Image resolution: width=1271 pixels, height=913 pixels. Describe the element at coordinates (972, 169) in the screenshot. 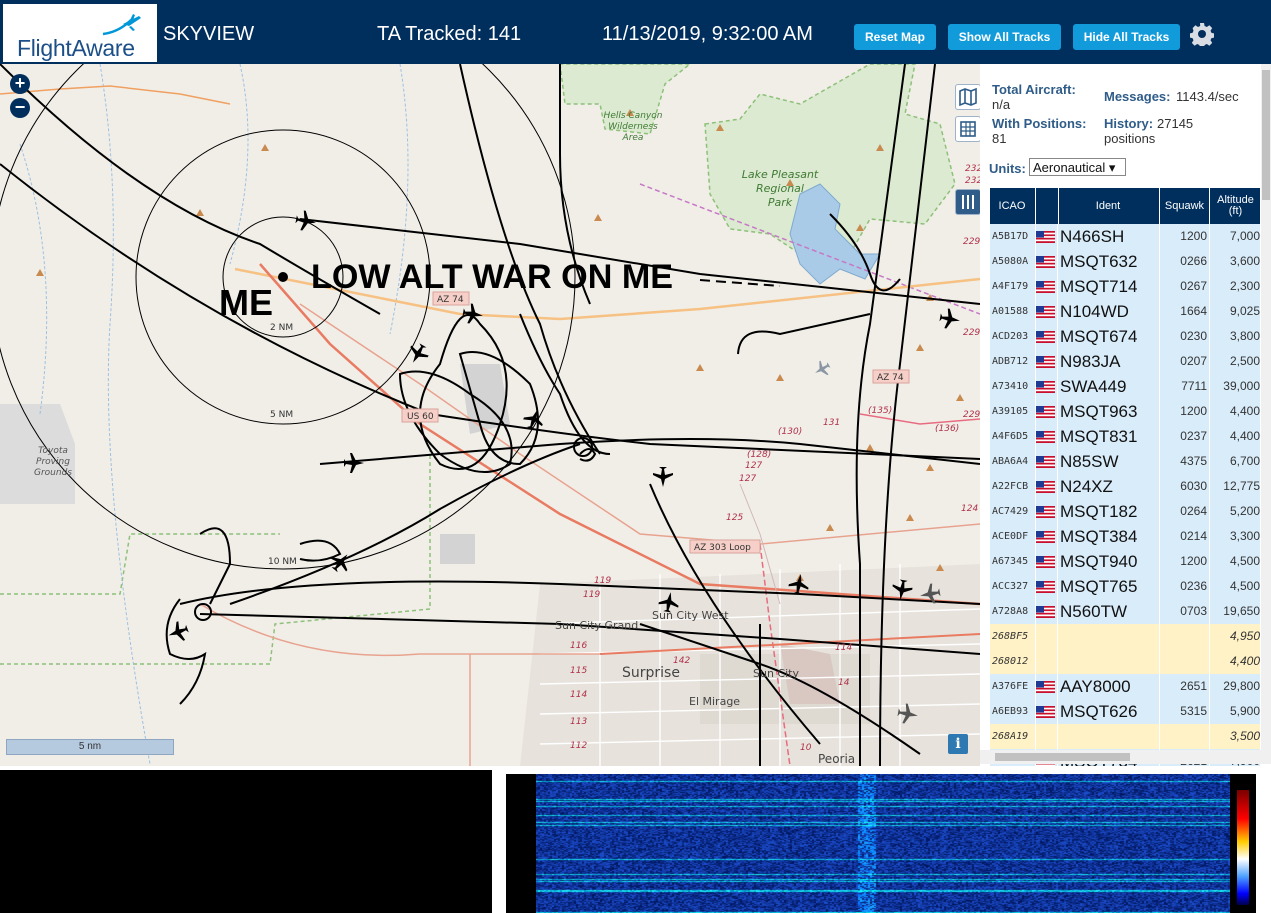

I see `route-number: 232` at that location.